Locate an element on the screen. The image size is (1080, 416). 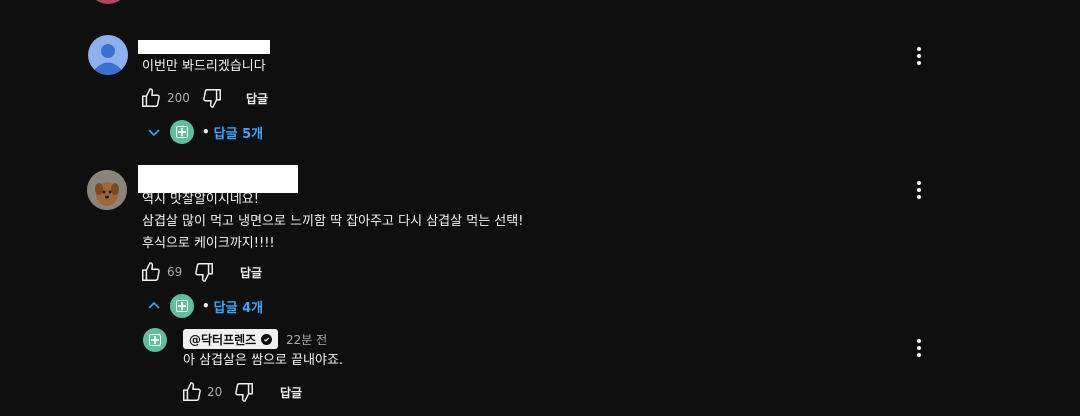
view-replies-toggle: • 답글 5개 is located at coordinates (204, 132).